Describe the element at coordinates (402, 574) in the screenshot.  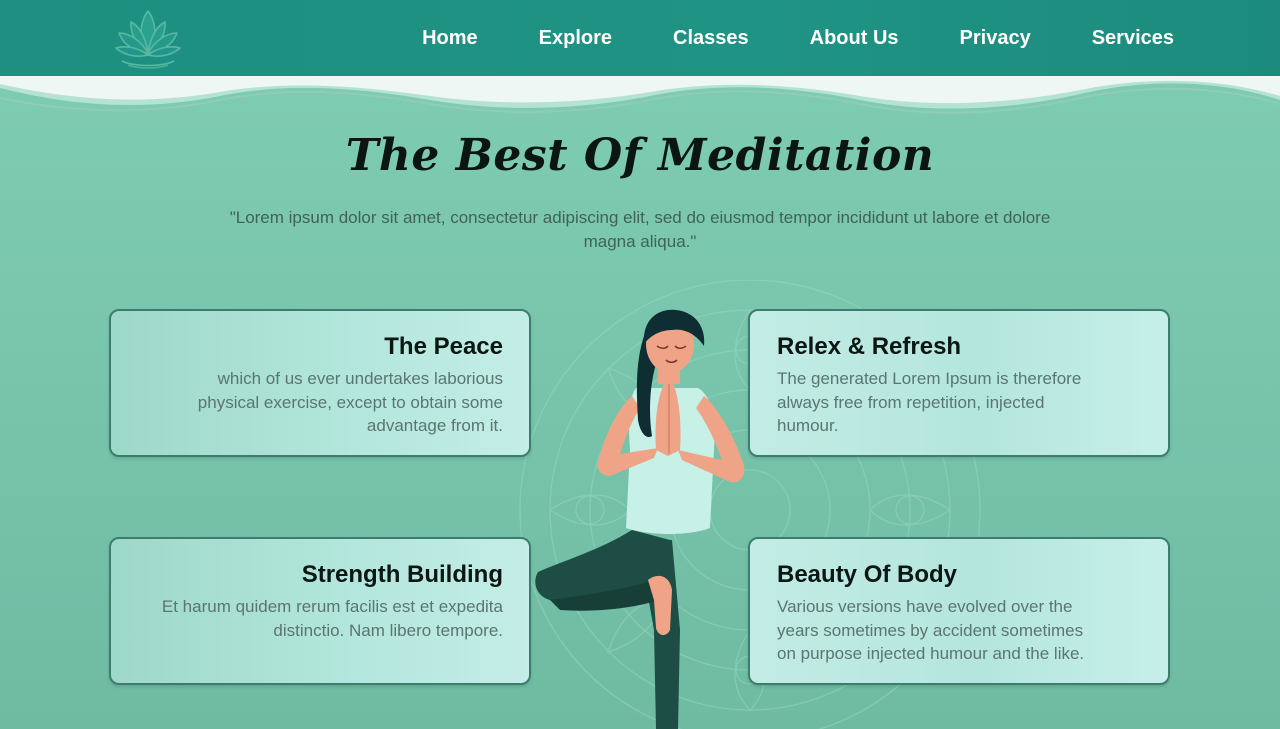
I see `card-title: Strength Building` at that location.